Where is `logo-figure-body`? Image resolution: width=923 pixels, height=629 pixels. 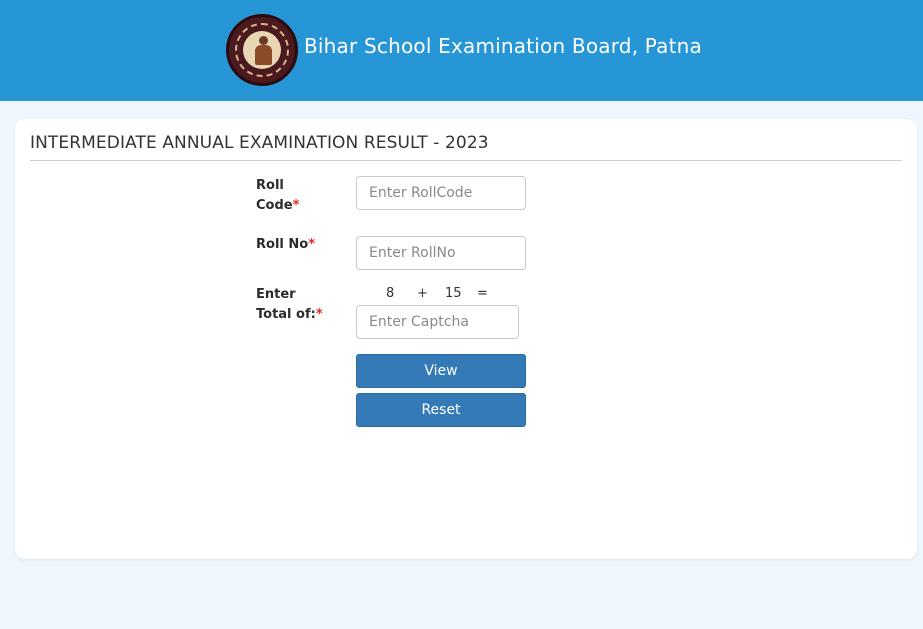
logo-figure-body is located at coordinates (263, 55).